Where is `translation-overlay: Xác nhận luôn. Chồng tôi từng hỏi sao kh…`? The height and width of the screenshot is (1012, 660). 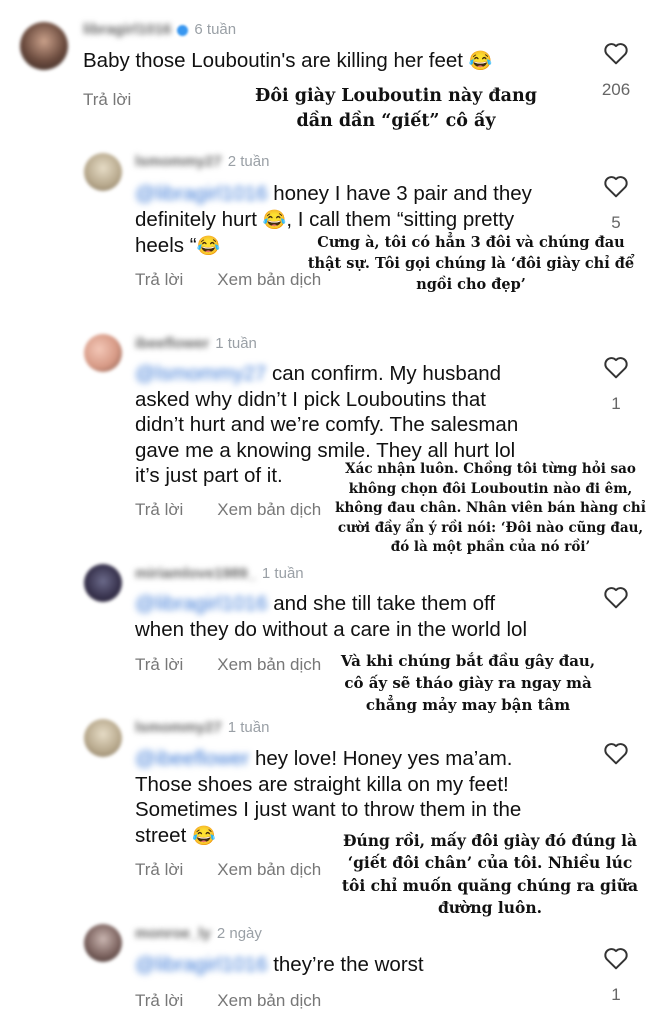 translation-overlay: Xác nhận luôn. Chồng tôi từng hỏi sao kh… is located at coordinates (490, 508).